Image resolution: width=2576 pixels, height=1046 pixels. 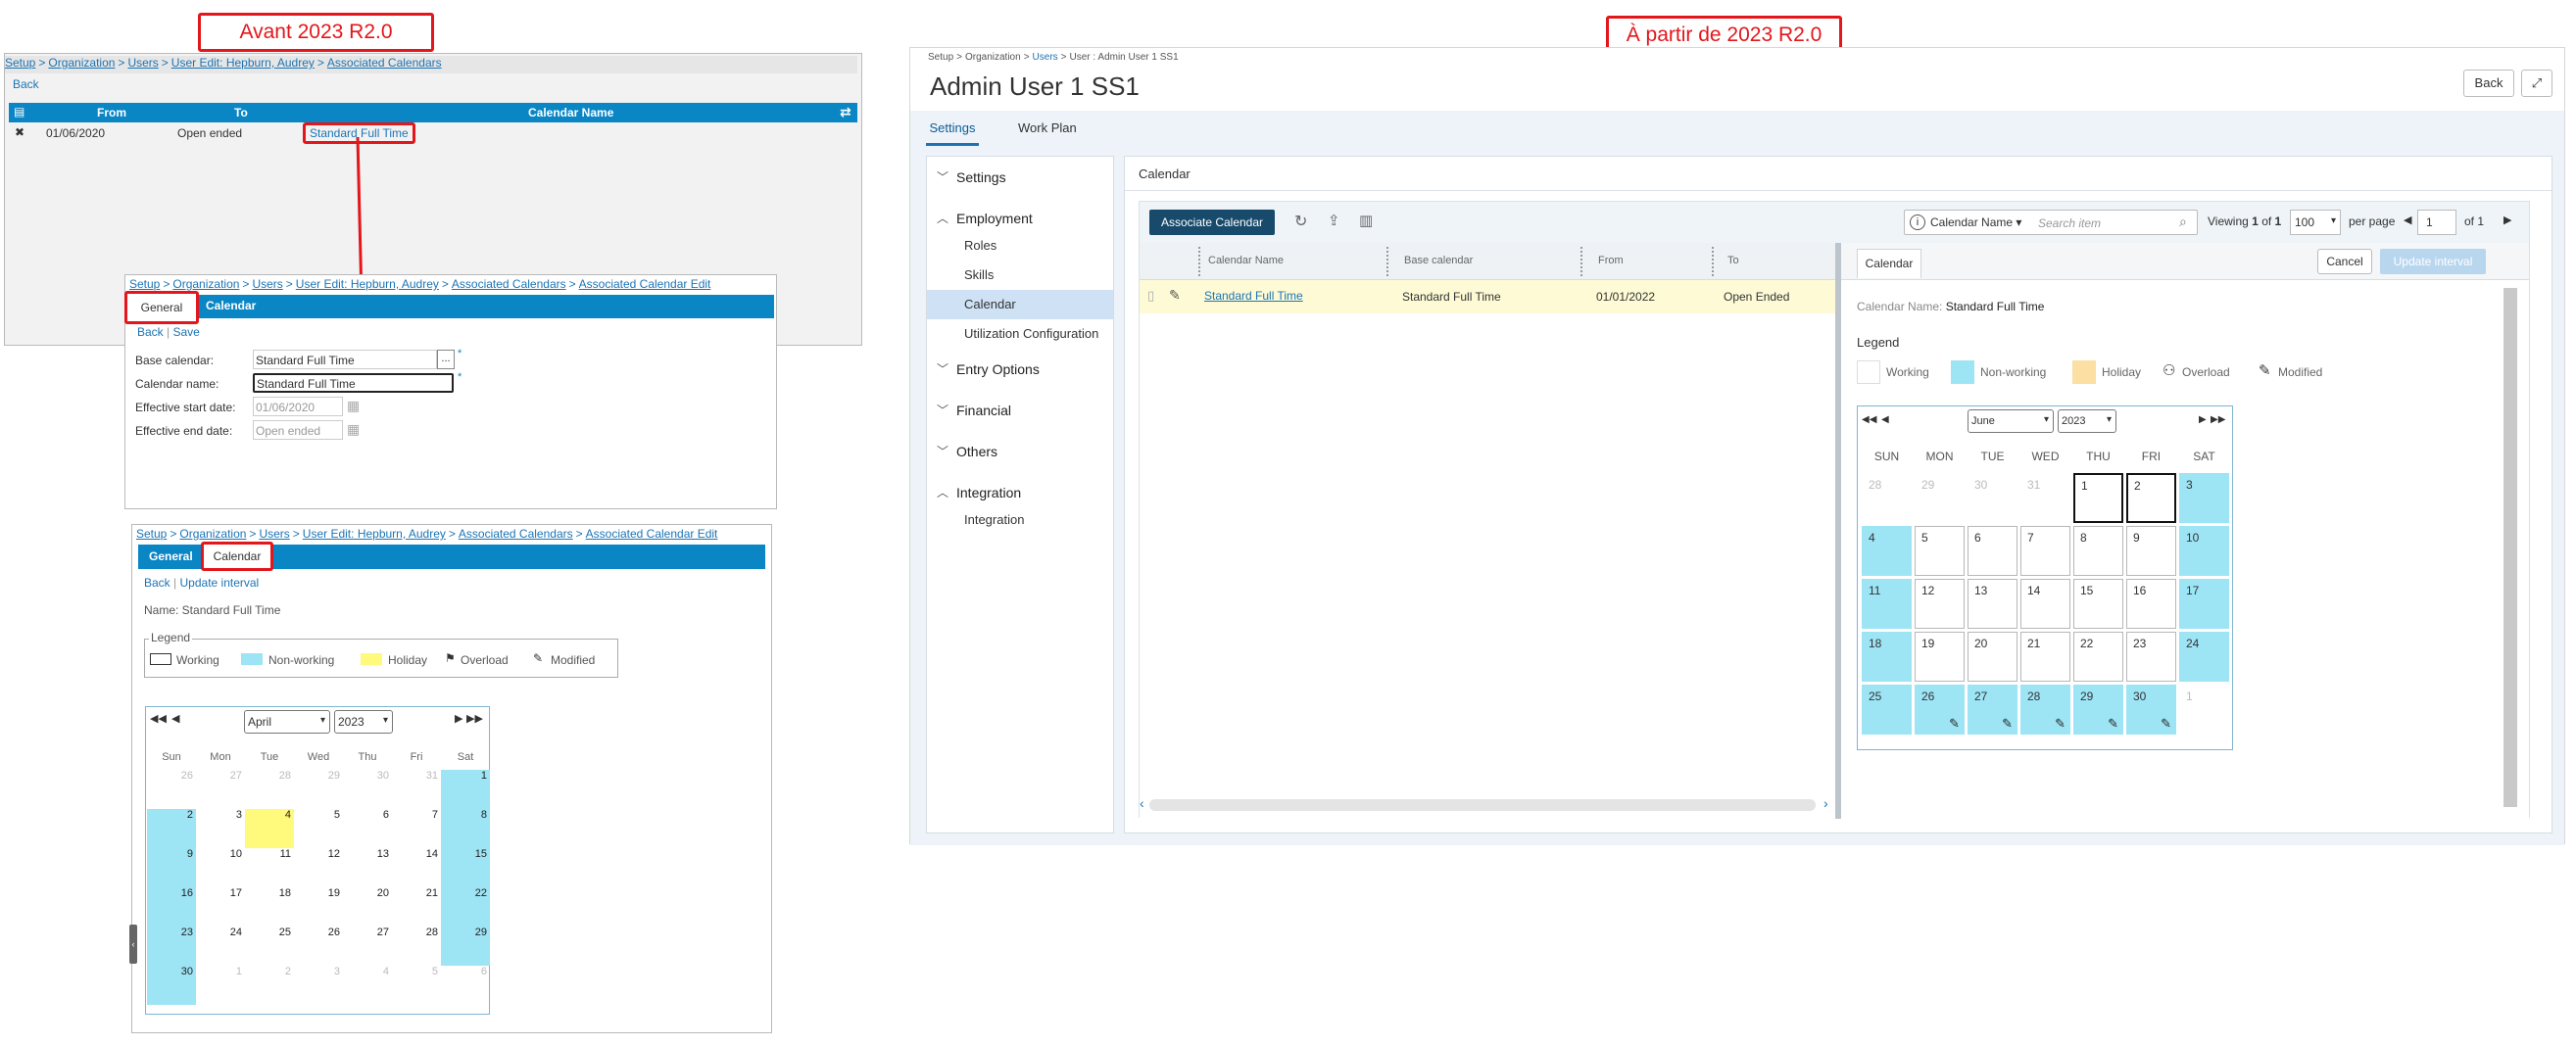 What do you see at coordinates (952, 133) in the screenshot?
I see `tab-settings: Settings` at bounding box center [952, 133].